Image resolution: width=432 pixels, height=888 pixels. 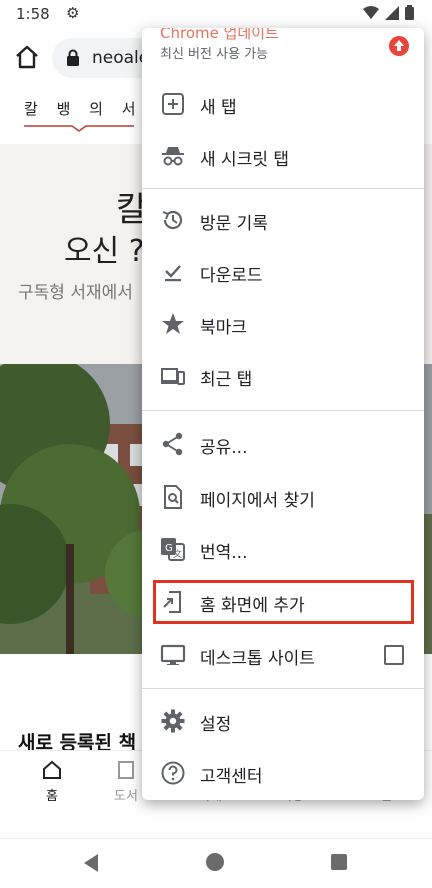 What do you see at coordinates (216, 725) in the screenshot?
I see `menu-label-settings: 설정` at bounding box center [216, 725].